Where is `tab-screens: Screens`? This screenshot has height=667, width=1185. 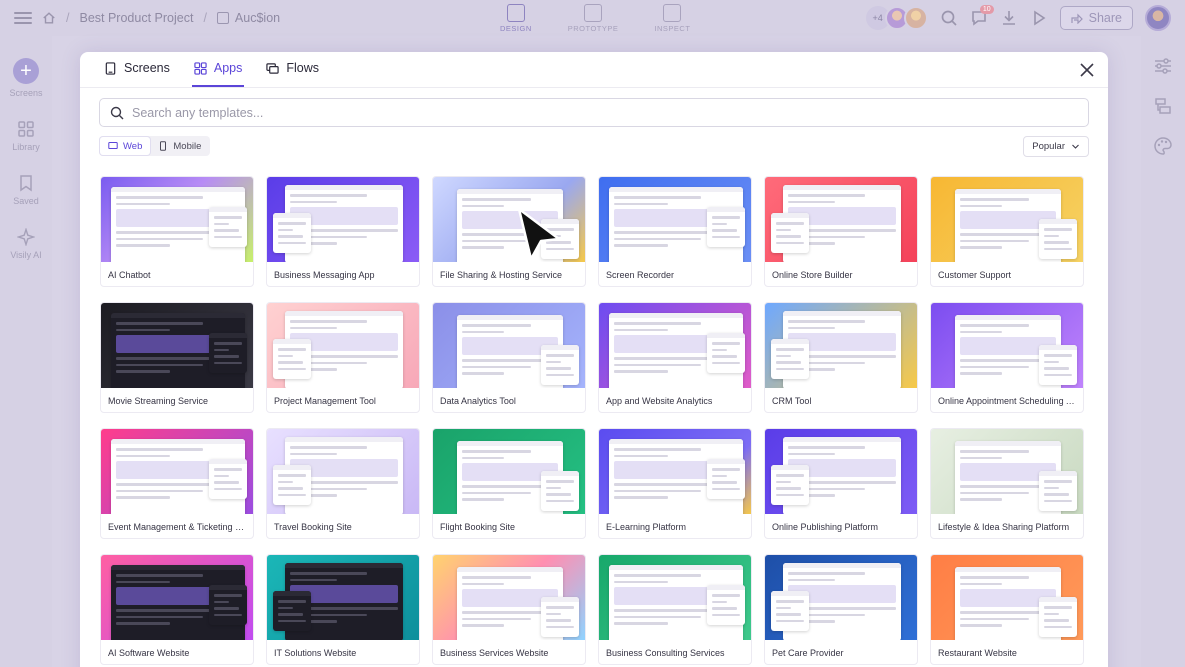
tab-screens: Screens is located at coordinates (137, 69).